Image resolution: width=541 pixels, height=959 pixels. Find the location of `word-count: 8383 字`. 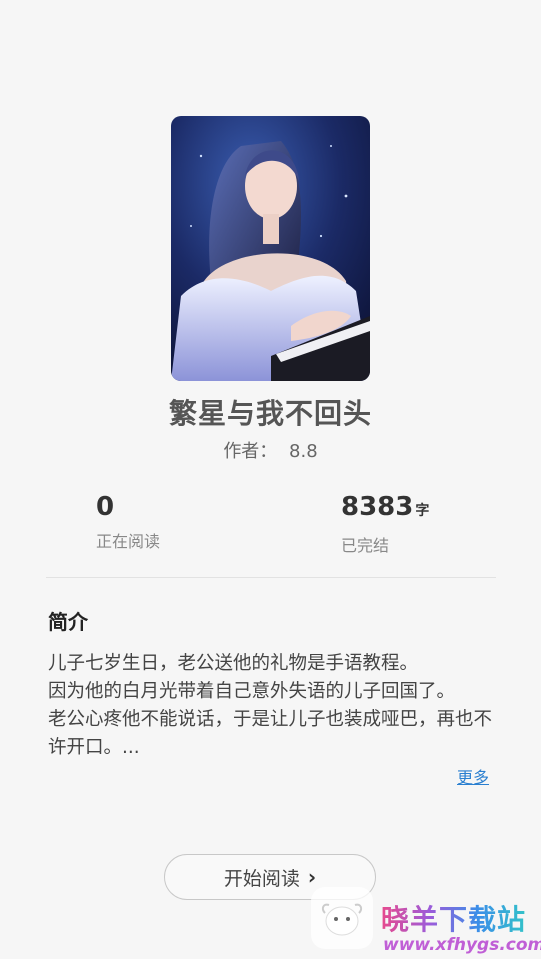

word-count: 8383 字 is located at coordinates (385, 509).